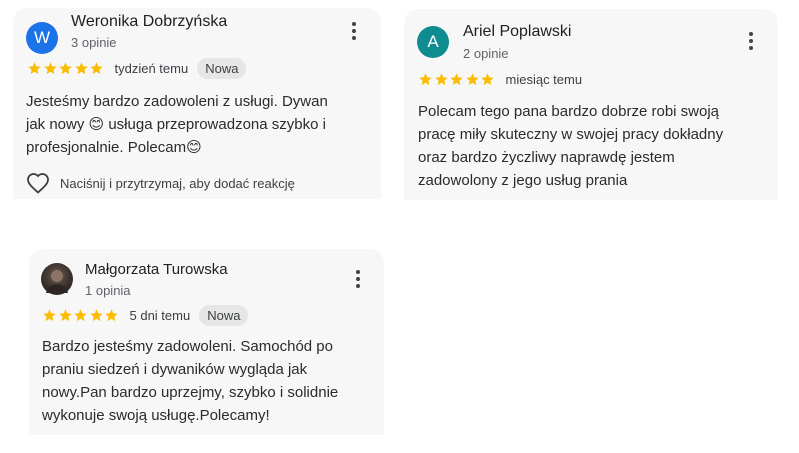 This screenshot has width=799, height=453. What do you see at coordinates (500, 79) in the screenshot?
I see `rating-row: miesiąc temu` at bounding box center [500, 79].